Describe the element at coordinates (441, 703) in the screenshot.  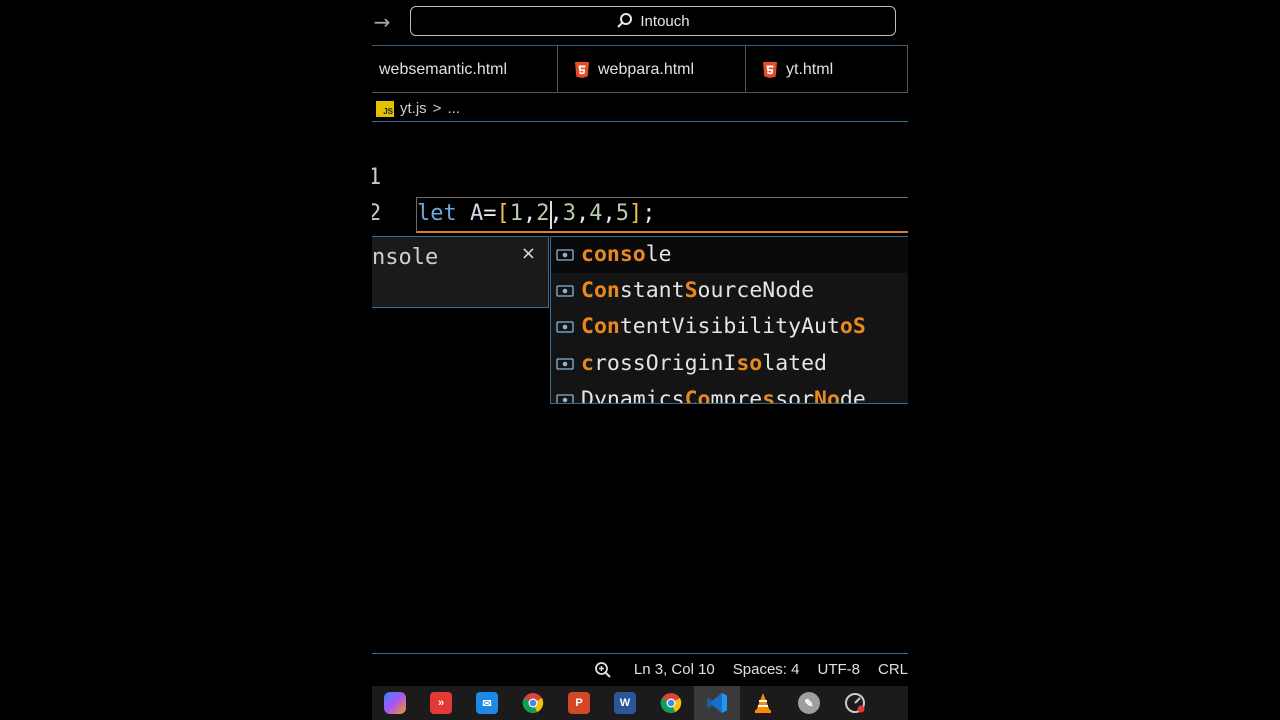
I see `media-app-icon: »` at that location.